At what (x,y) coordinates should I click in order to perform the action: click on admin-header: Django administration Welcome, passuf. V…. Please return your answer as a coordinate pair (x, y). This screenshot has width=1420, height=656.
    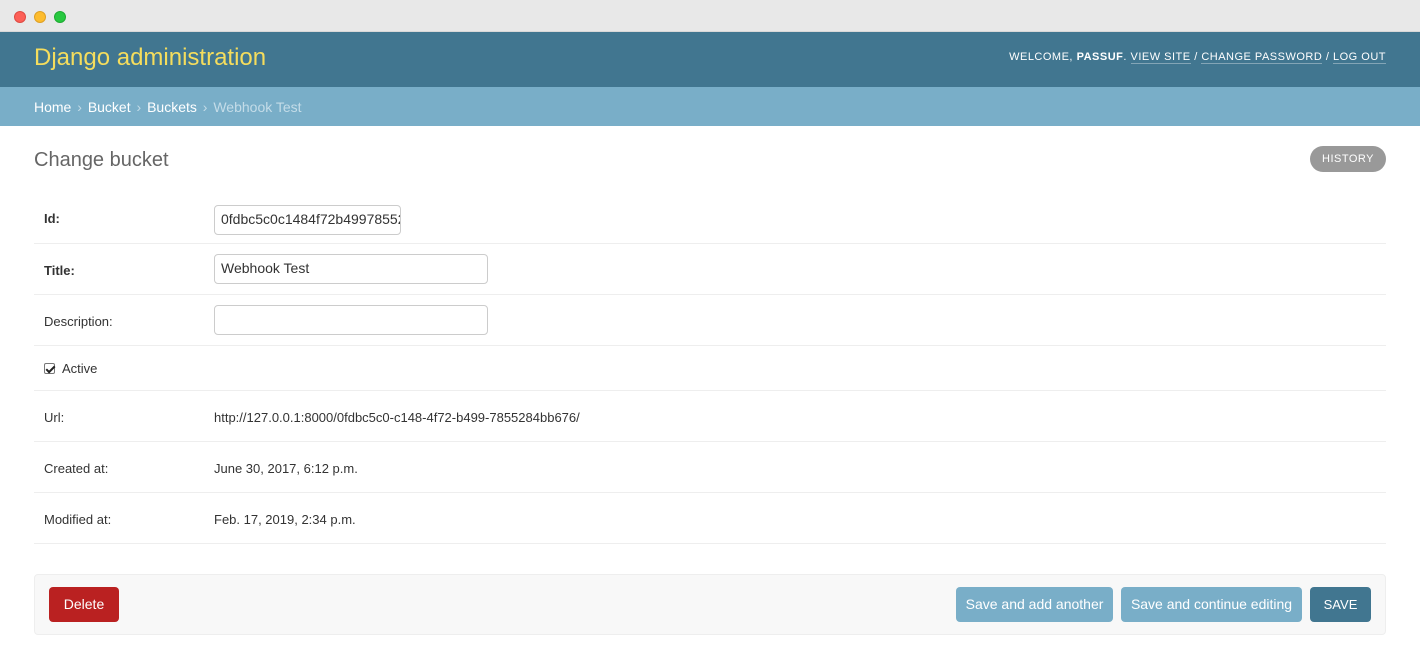
    Looking at the image, I should click on (710, 59).